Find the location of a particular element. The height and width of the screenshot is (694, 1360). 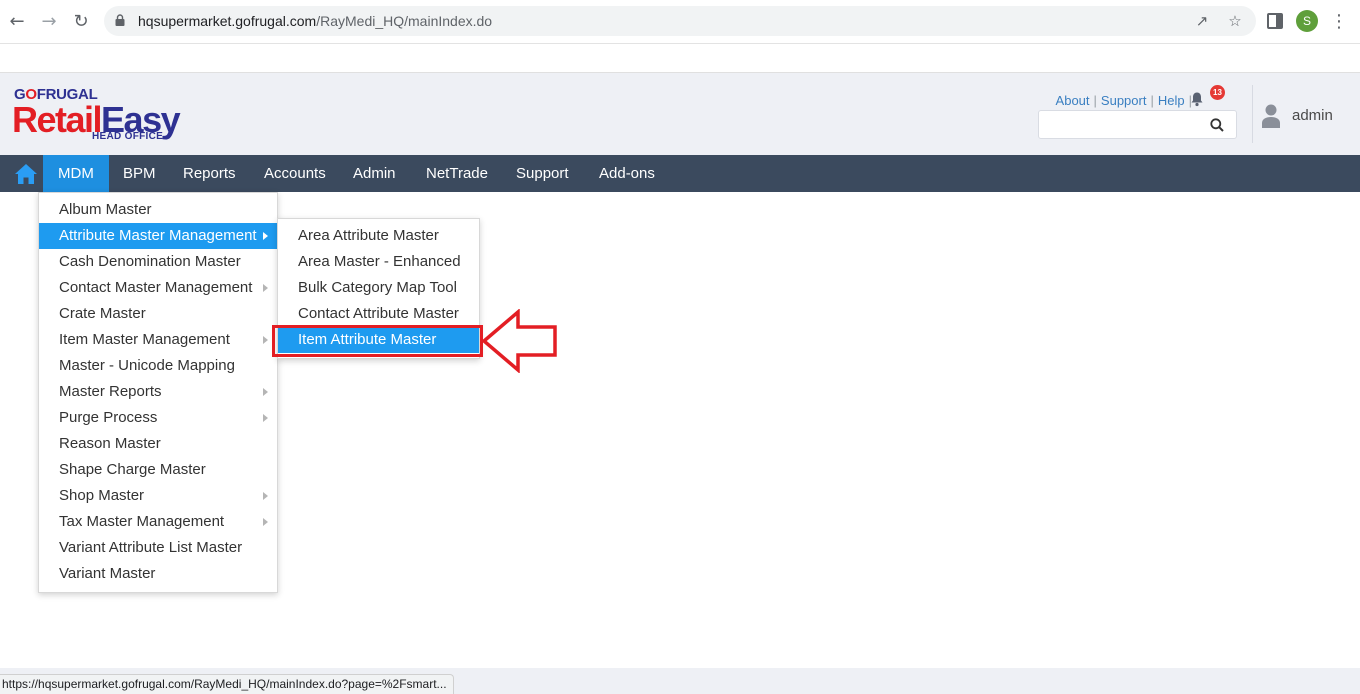

menu-item-master-reports: Master Reports is located at coordinates (158, 392).